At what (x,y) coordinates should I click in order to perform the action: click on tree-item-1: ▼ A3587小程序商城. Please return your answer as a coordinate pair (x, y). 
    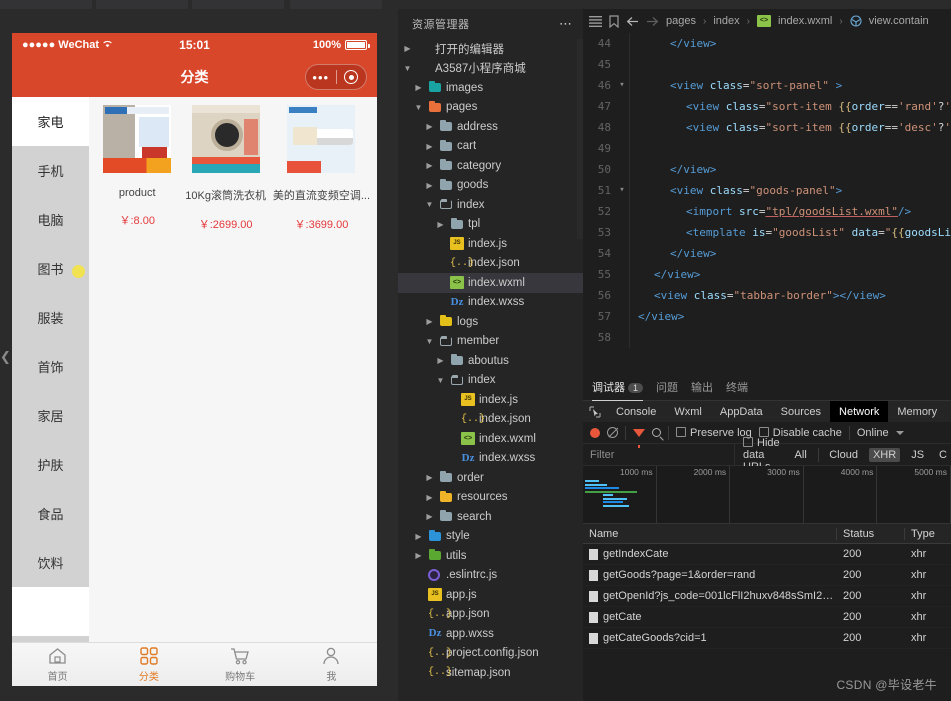
    Looking at the image, I should click on (490, 69).